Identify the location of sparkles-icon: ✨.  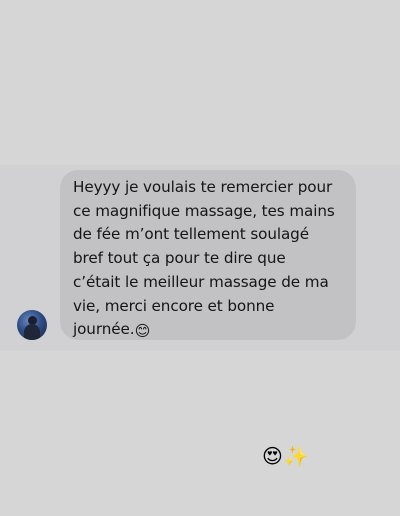
(296, 456).